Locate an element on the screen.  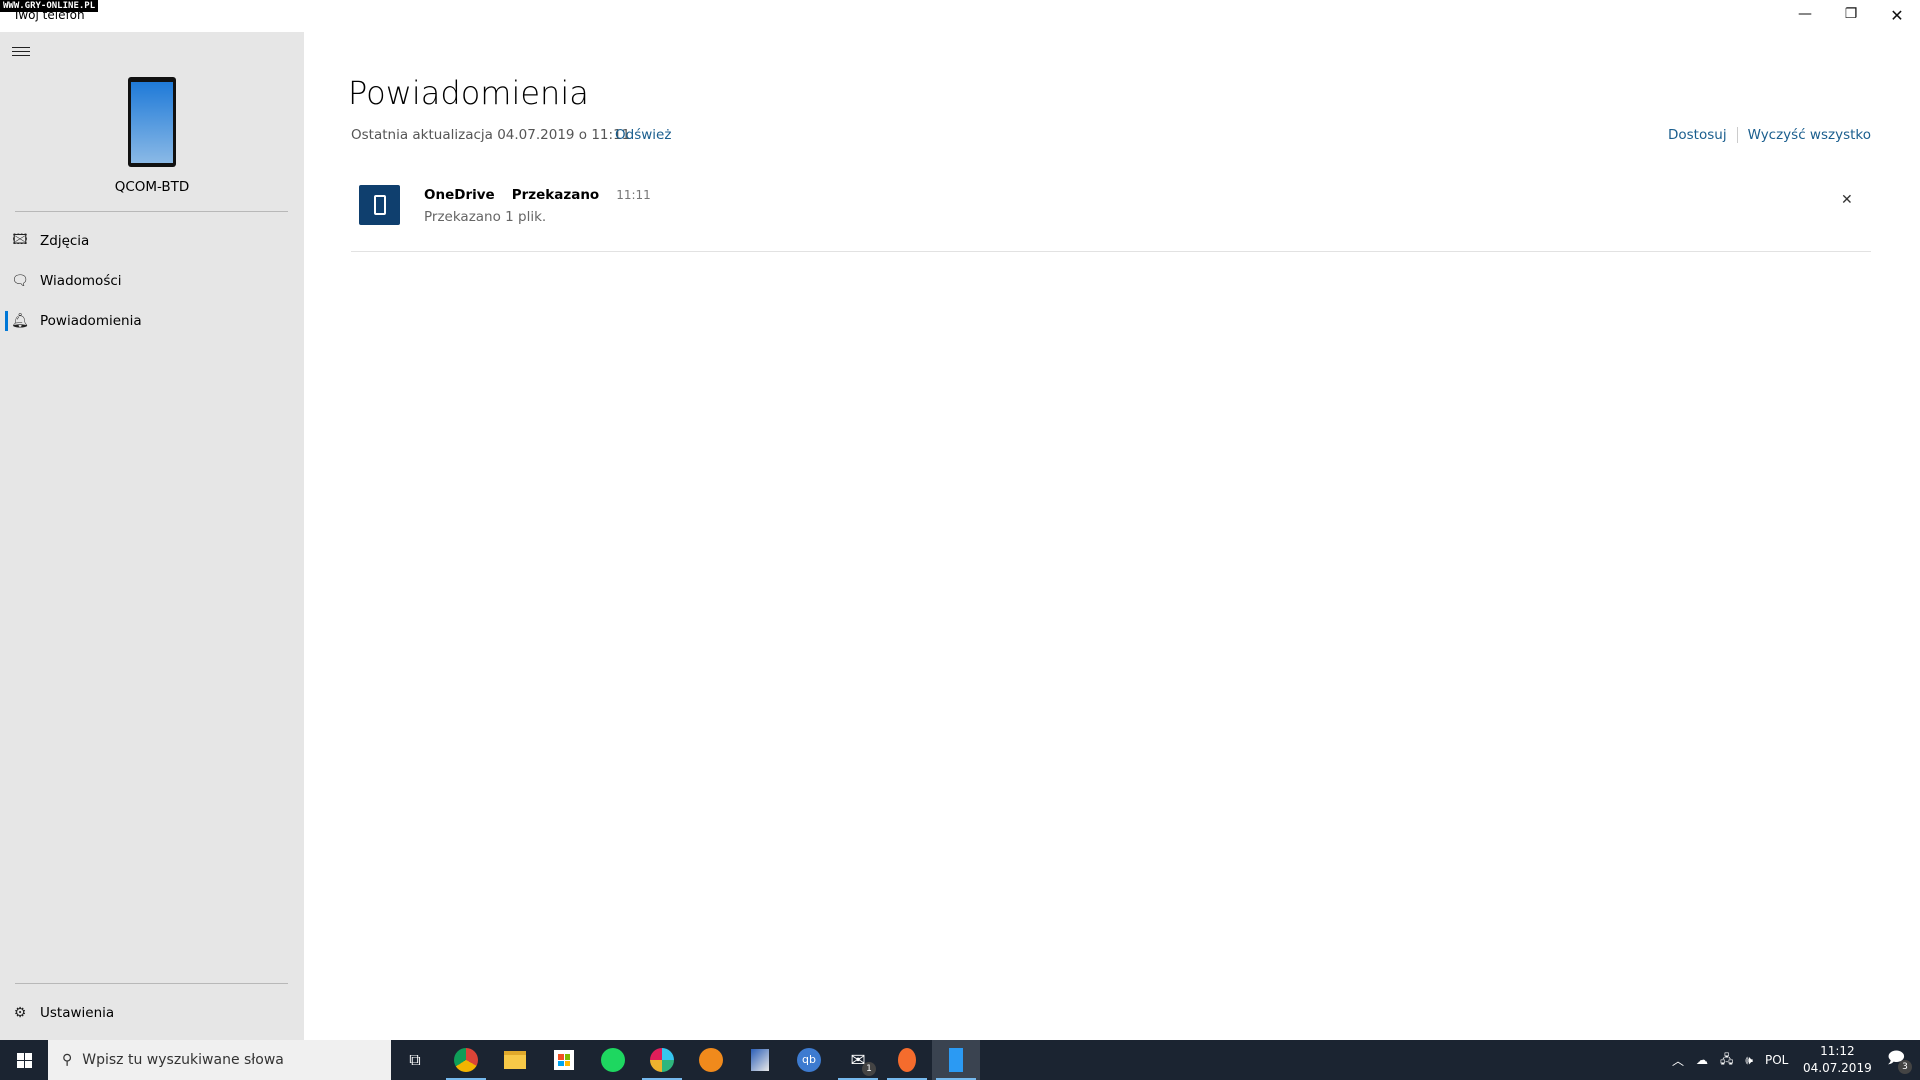
taskbar-slack is located at coordinates (662, 1060).